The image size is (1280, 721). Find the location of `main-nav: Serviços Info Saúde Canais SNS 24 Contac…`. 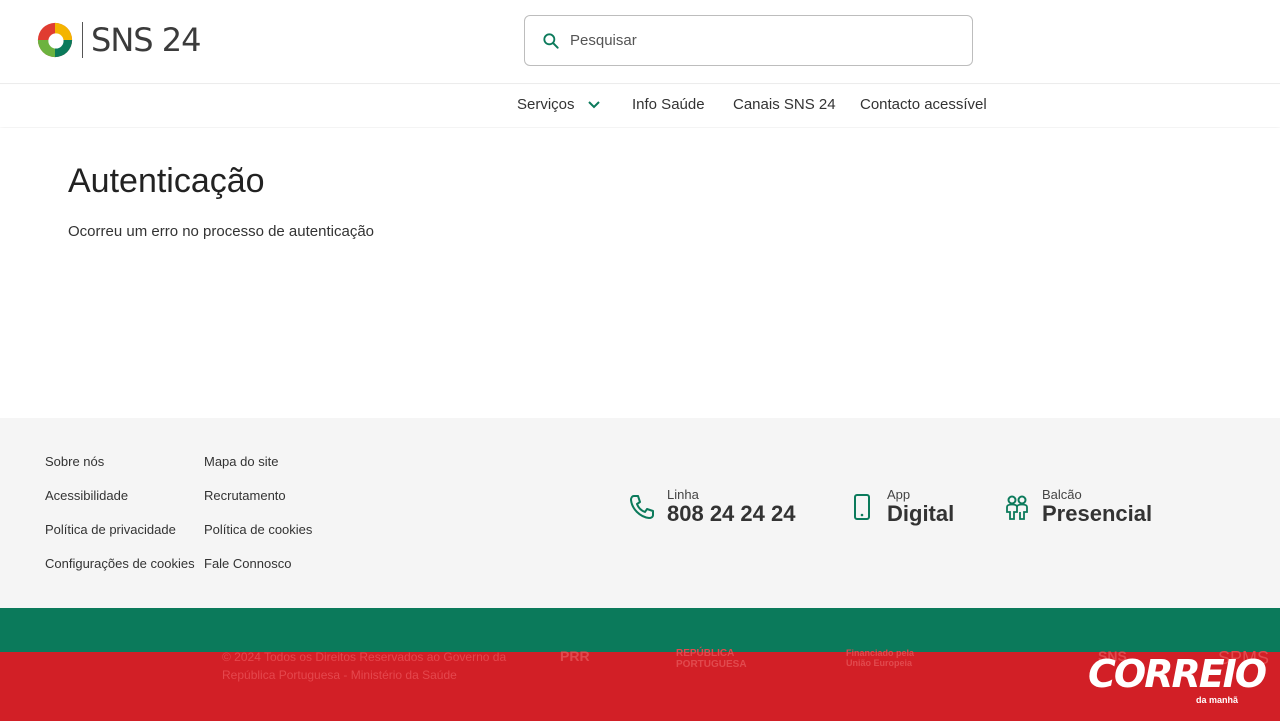

main-nav: Serviços Info Saúde Canais SNS 24 Contac… is located at coordinates (640, 106).